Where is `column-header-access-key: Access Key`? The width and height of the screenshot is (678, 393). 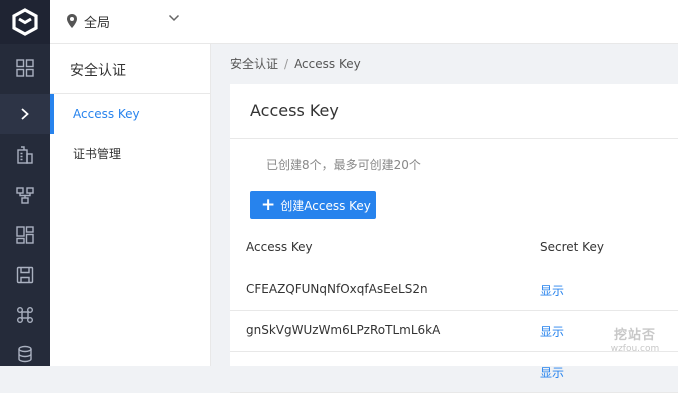 column-header-access-key: Access Key is located at coordinates (279, 247).